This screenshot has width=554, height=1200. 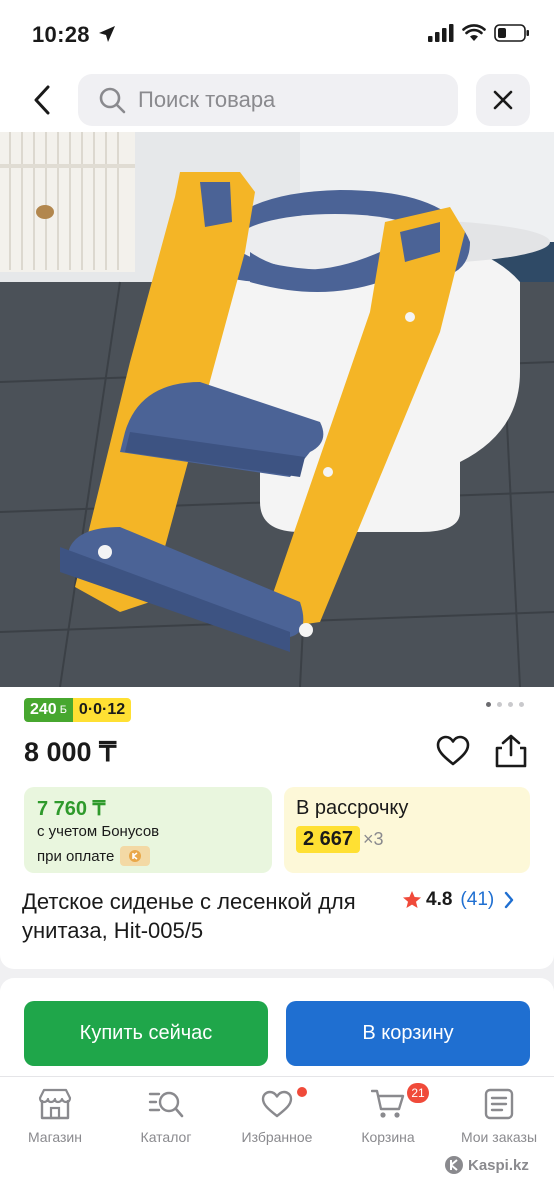 What do you see at coordinates (408, 1033) in the screenshot?
I see `add-to-cart-button: В корзину` at bounding box center [408, 1033].